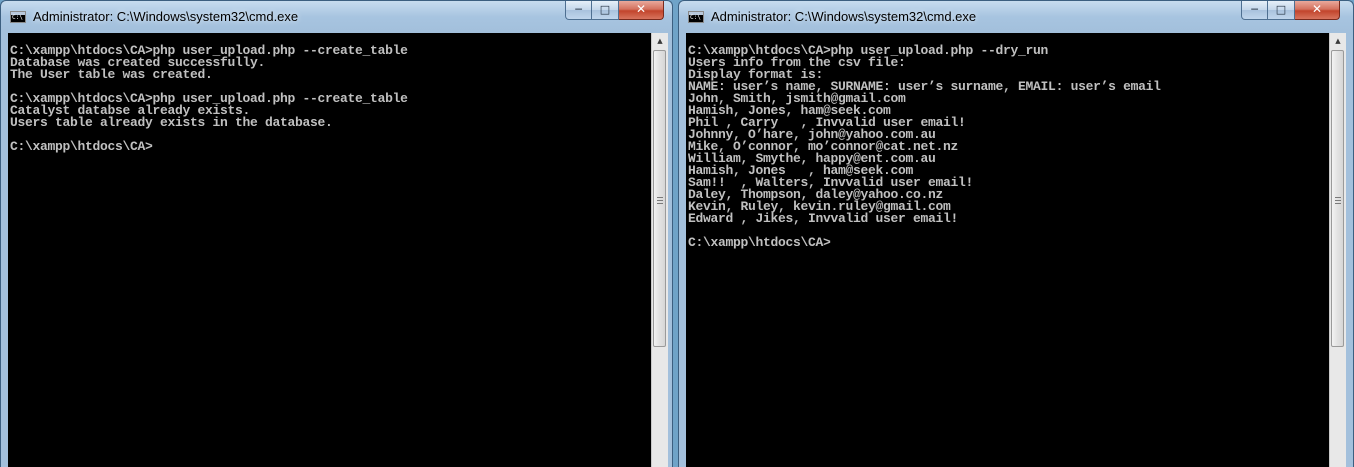  What do you see at coordinates (111, 74) in the screenshot?
I see `console-line: The User table was created.` at bounding box center [111, 74].